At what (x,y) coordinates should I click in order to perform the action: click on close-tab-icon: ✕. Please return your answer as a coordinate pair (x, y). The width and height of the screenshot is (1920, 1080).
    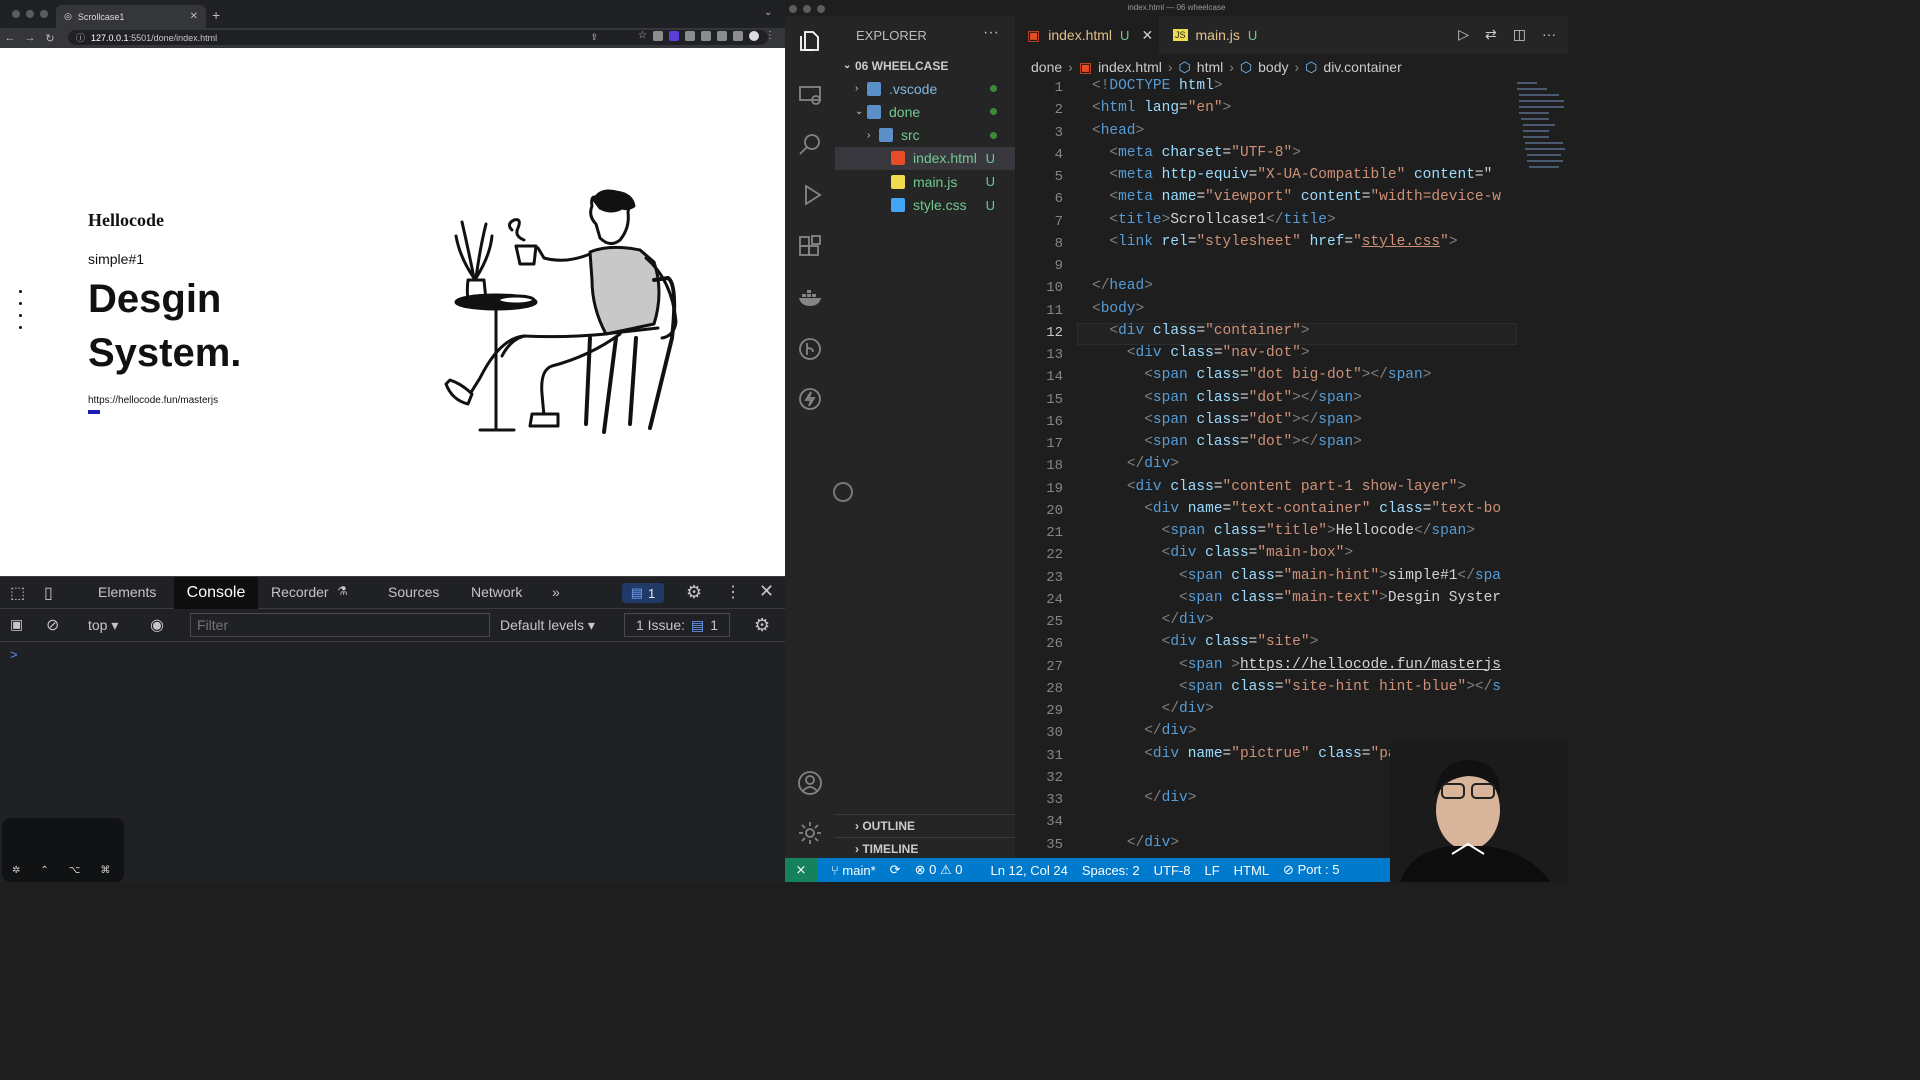
    Looking at the image, I should click on (194, 16).